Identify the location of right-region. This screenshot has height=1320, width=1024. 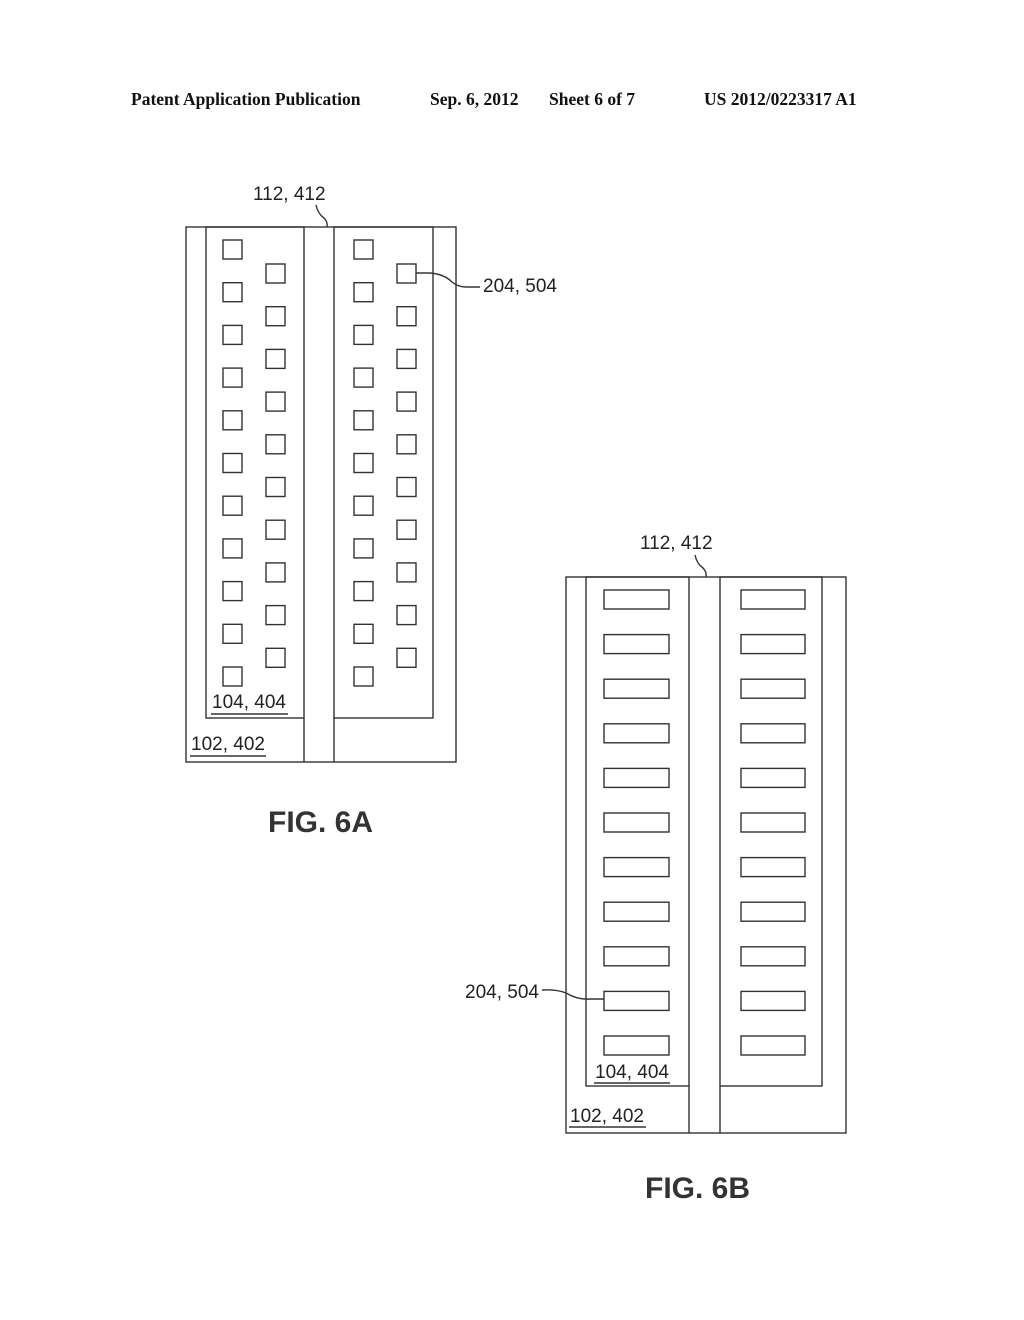
(383, 472).